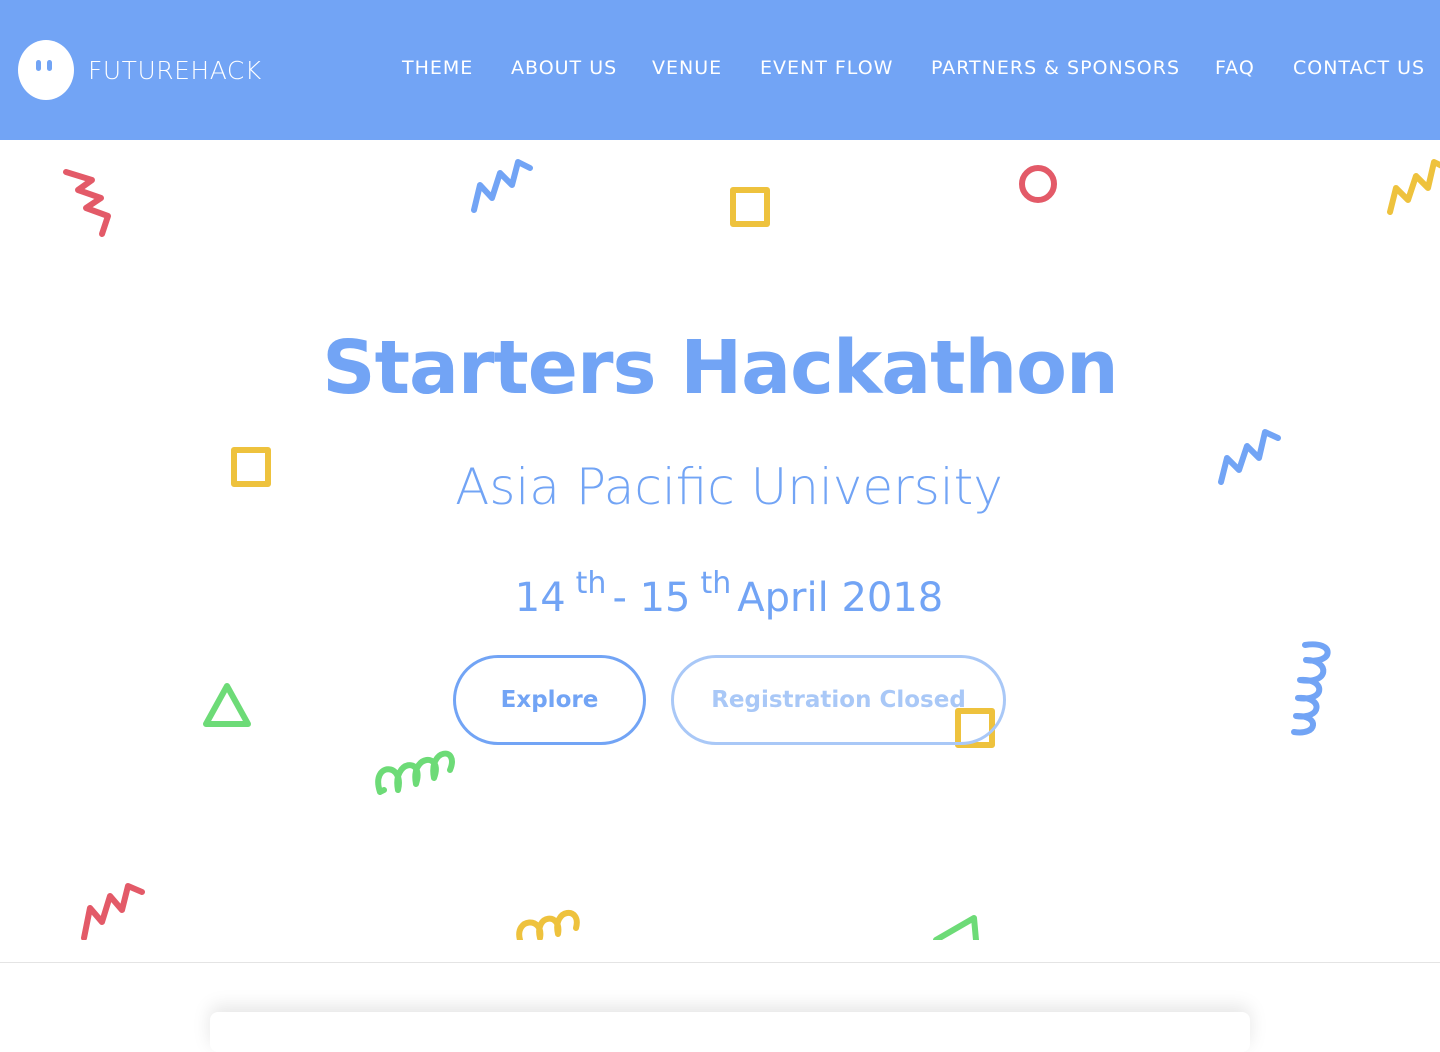  What do you see at coordinates (1235, 68) in the screenshot?
I see `nav-item-faq: FAQ` at bounding box center [1235, 68].